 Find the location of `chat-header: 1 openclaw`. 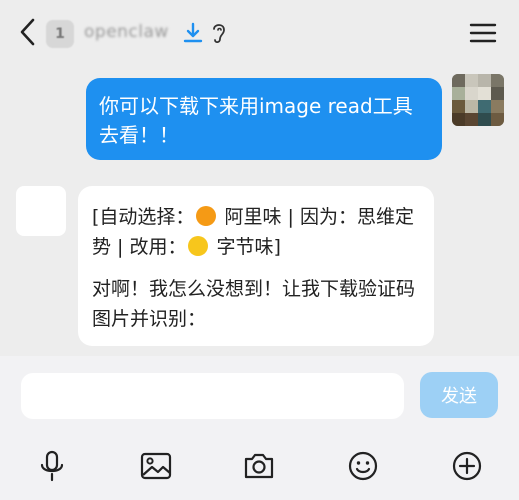

chat-header: 1 openclaw is located at coordinates (259, 32).